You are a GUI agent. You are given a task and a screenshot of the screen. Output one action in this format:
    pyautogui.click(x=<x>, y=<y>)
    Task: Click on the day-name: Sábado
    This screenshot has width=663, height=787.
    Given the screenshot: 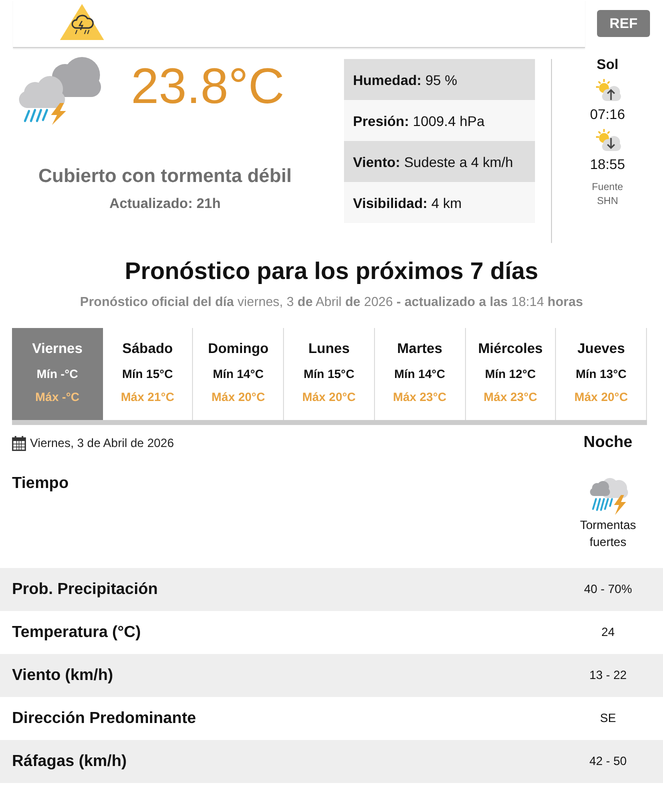 What is the action you would take?
    pyautogui.click(x=147, y=348)
    